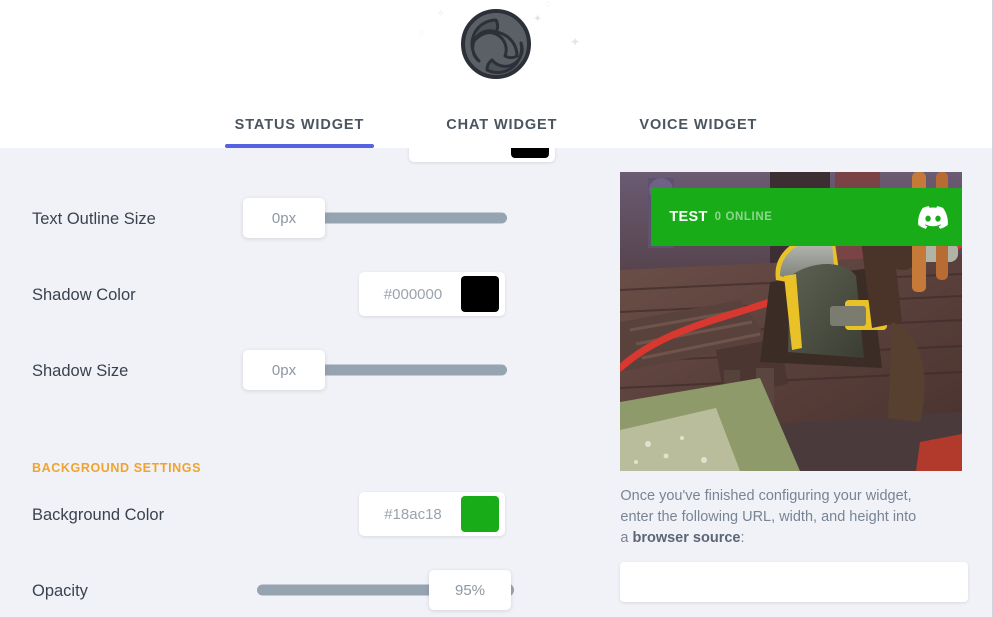 The height and width of the screenshot is (617, 993). Describe the element at coordinates (60, 590) in the screenshot. I see `row-label: Opacity` at that location.